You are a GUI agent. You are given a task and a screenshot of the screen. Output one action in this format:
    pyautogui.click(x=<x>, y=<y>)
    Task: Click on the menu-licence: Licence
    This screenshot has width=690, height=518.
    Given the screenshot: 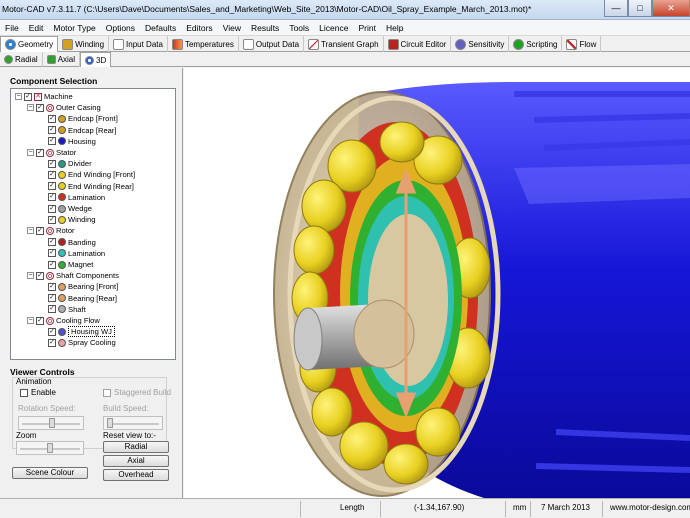 What is the action you would take?
    pyautogui.click(x=333, y=28)
    